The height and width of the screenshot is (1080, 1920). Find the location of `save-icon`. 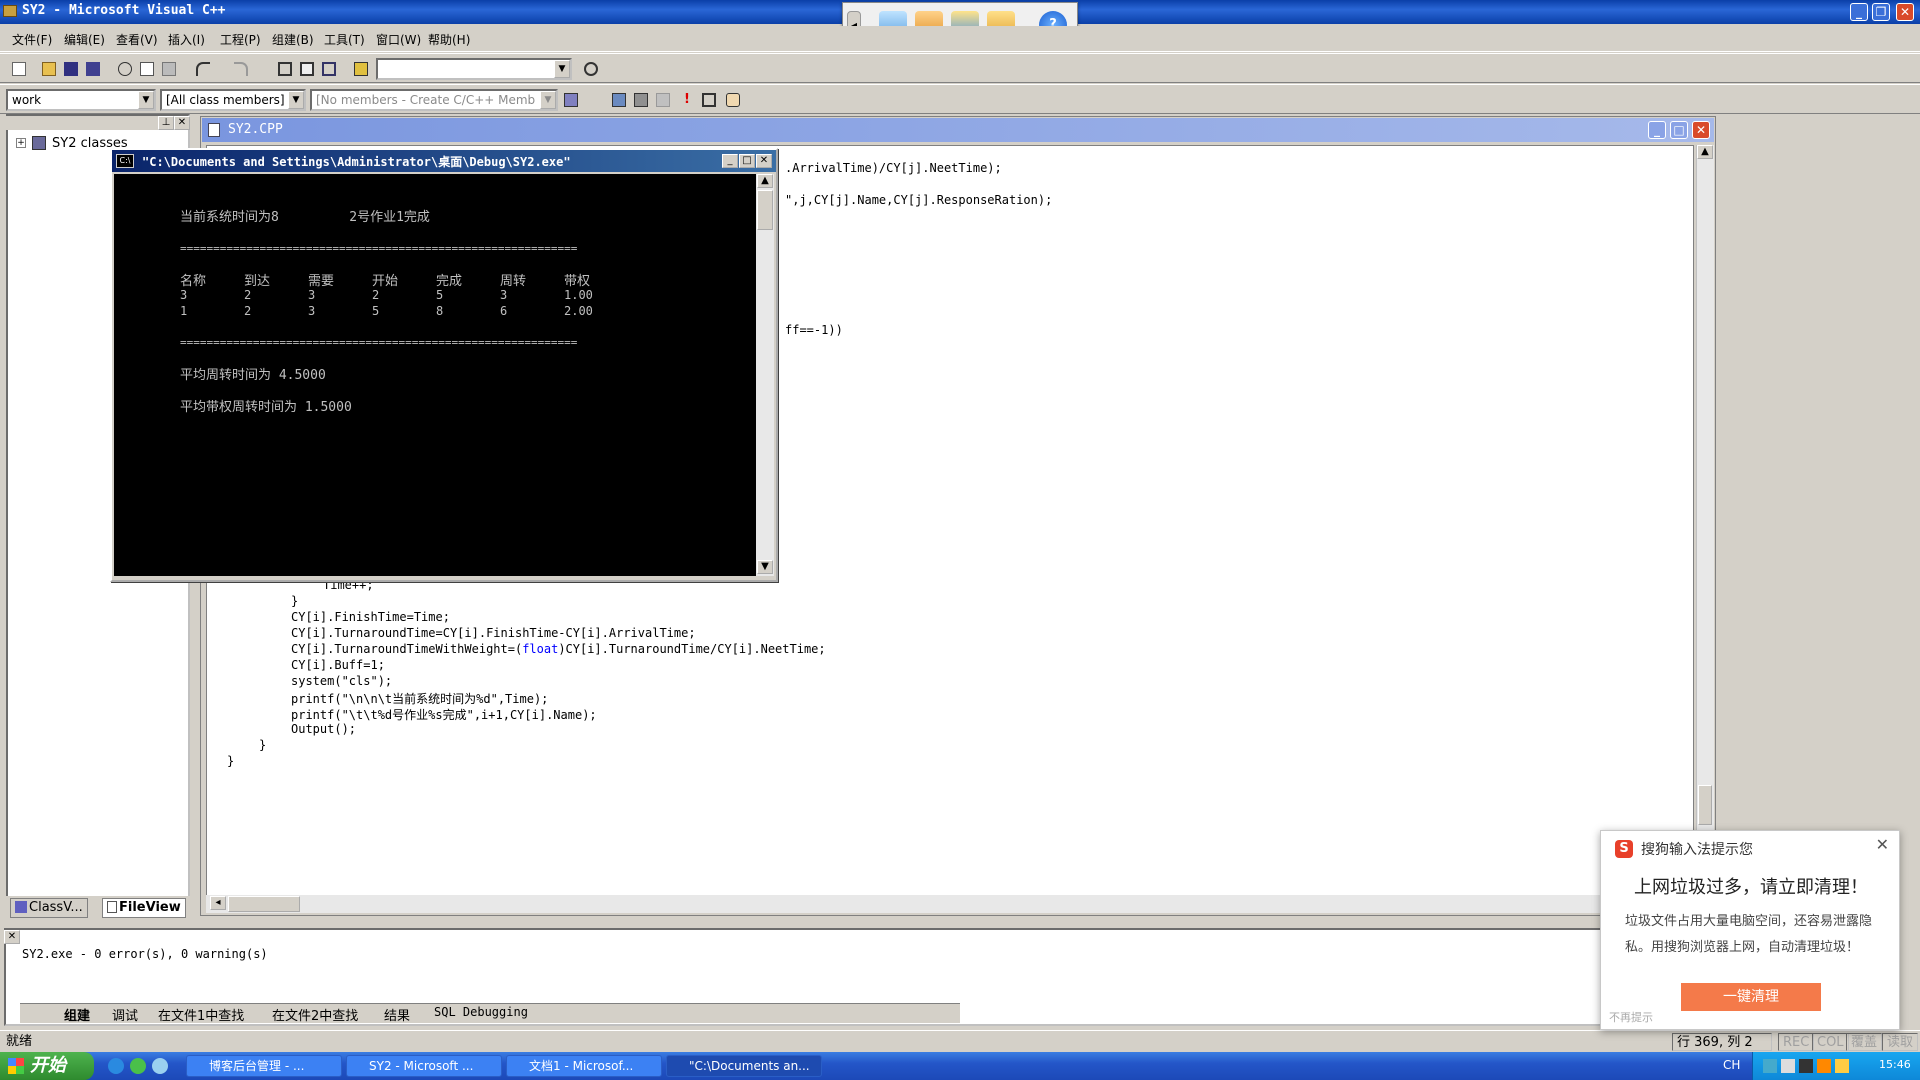

save-icon is located at coordinates (71, 69).